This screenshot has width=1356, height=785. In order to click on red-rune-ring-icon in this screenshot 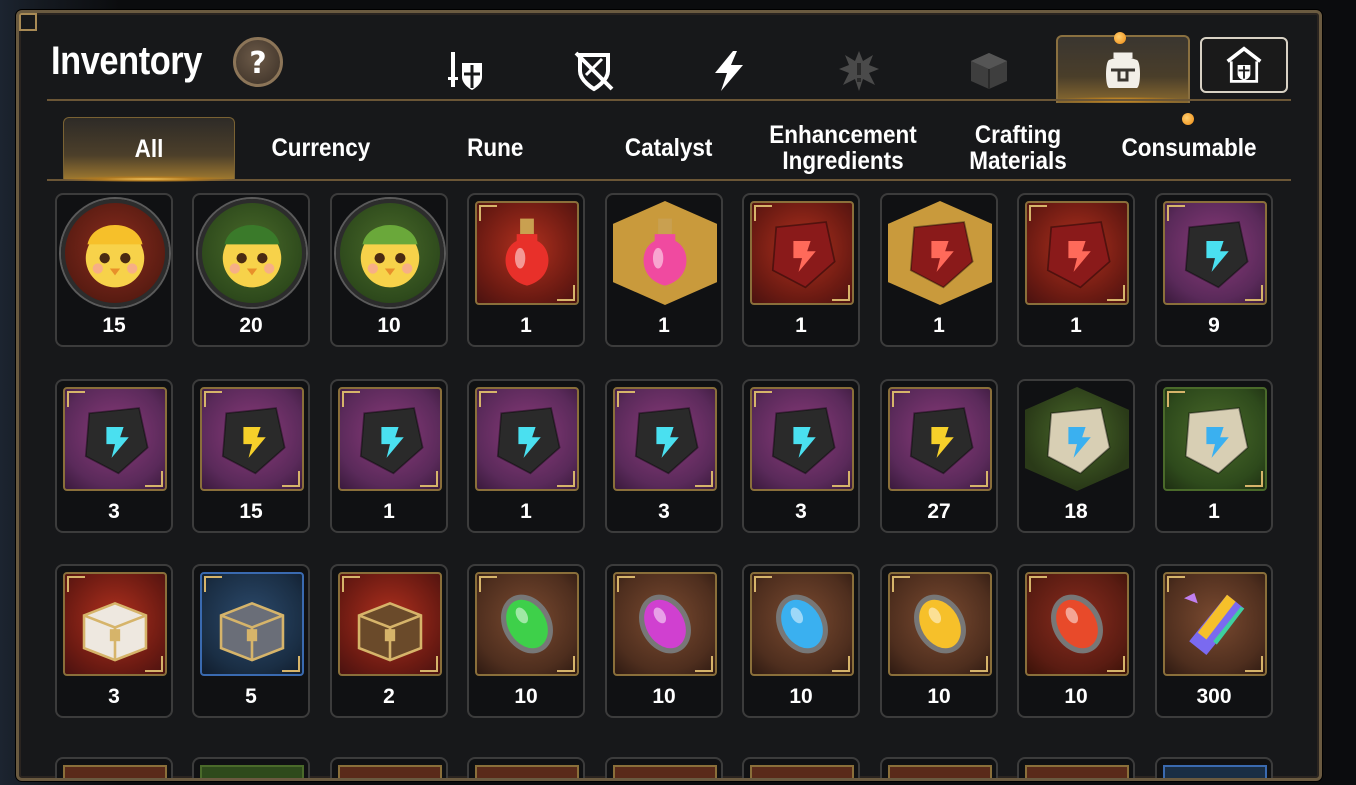, I will do `click(1077, 253)`.